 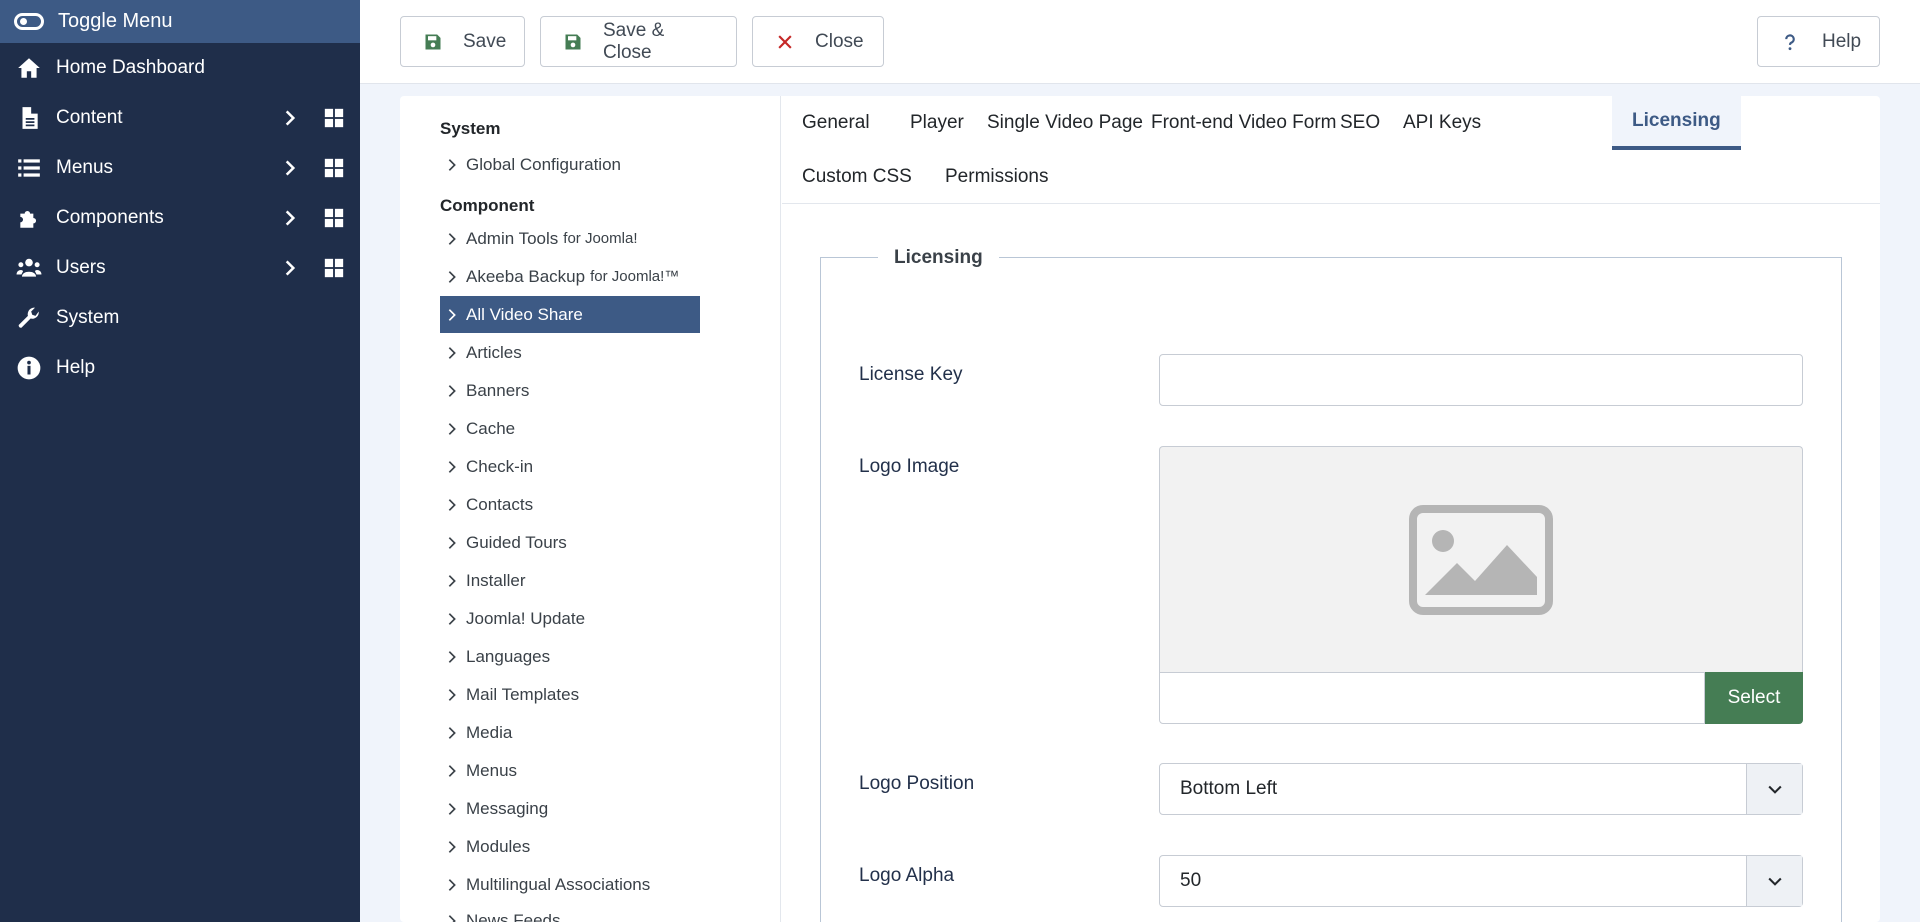 I want to click on nav-item-mail-templates: Mail Templates, so click(x=570, y=694).